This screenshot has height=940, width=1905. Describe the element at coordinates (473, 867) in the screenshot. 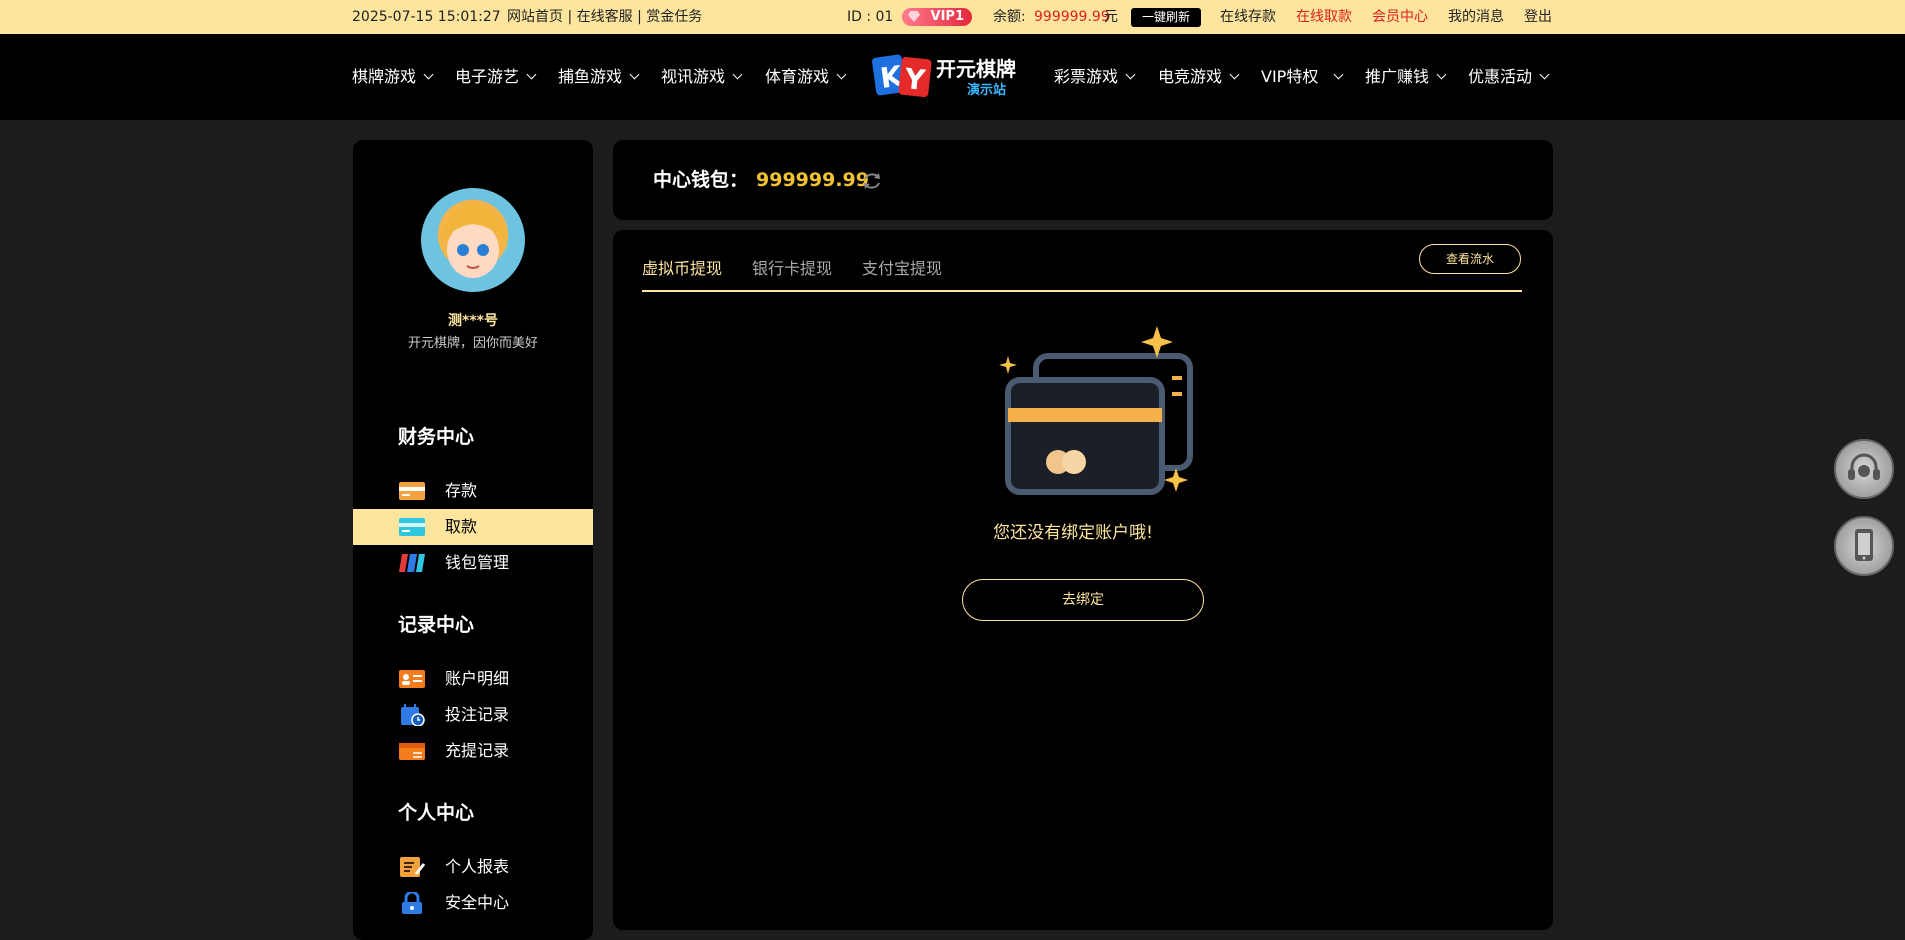

I see `sidebar-item-personal-report: 个人报表` at that location.